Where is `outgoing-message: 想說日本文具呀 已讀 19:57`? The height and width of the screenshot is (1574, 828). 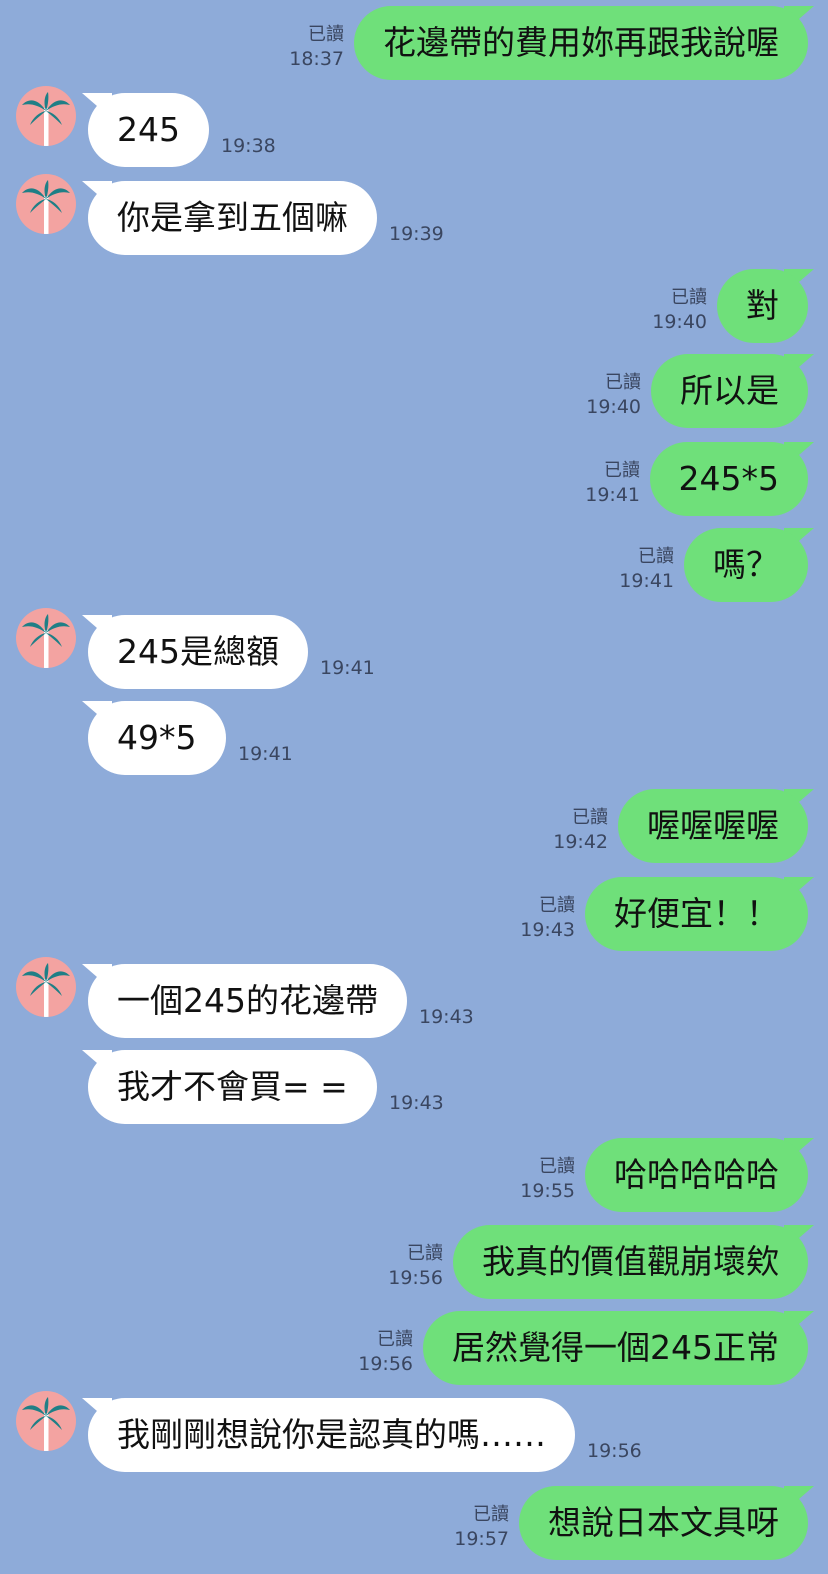
outgoing-message: 想說日本文具呀 已讀 19:57 is located at coordinates (414, 1523).